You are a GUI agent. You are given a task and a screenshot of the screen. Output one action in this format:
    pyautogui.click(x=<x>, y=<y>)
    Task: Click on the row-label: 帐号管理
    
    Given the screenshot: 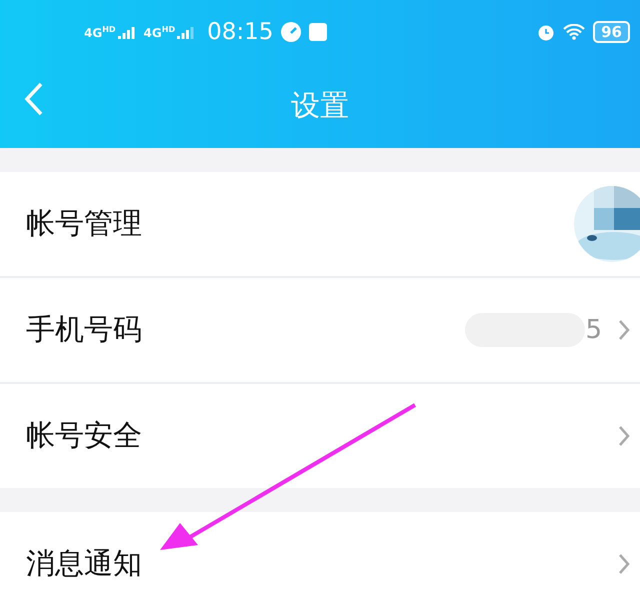 What is the action you would take?
    pyautogui.click(x=84, y=223)
    